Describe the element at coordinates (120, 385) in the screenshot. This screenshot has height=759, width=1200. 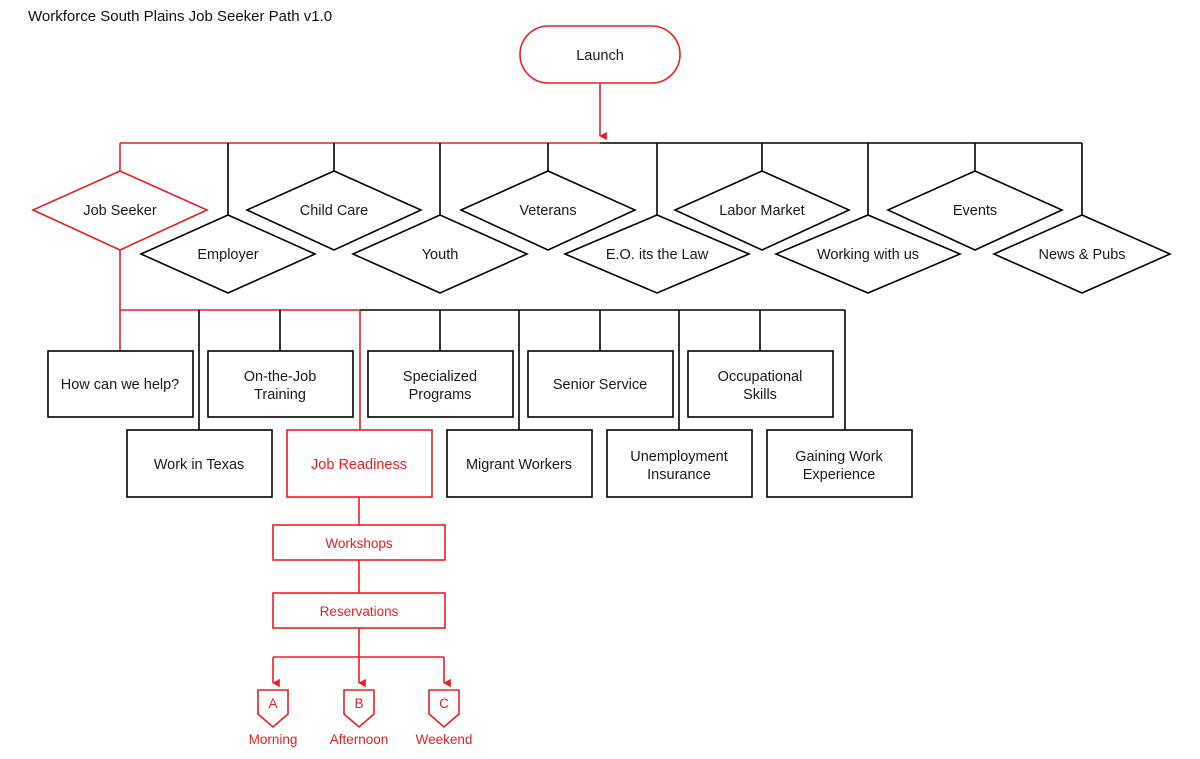
I see `service-how-can-we-help-label: How can we help?` at that location.